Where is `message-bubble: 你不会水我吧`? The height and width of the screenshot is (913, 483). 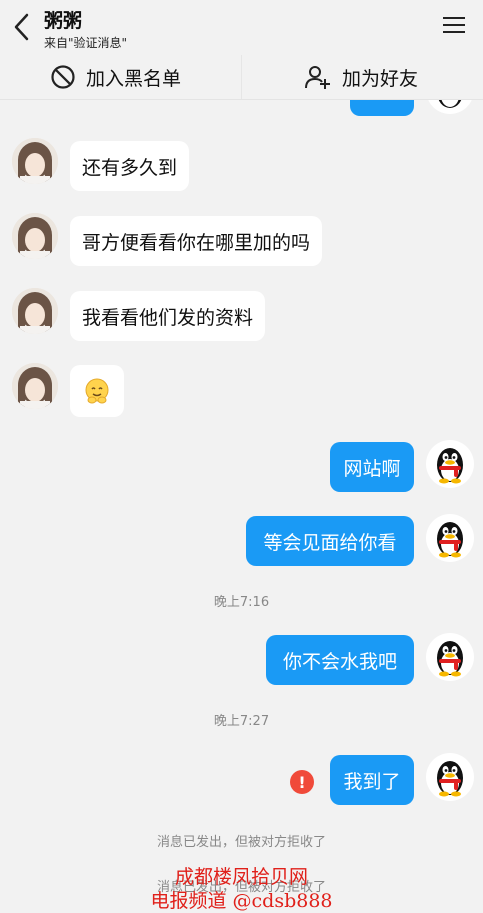
message-bubble: 你不会水我吧 is located at coordinates (340, 660).